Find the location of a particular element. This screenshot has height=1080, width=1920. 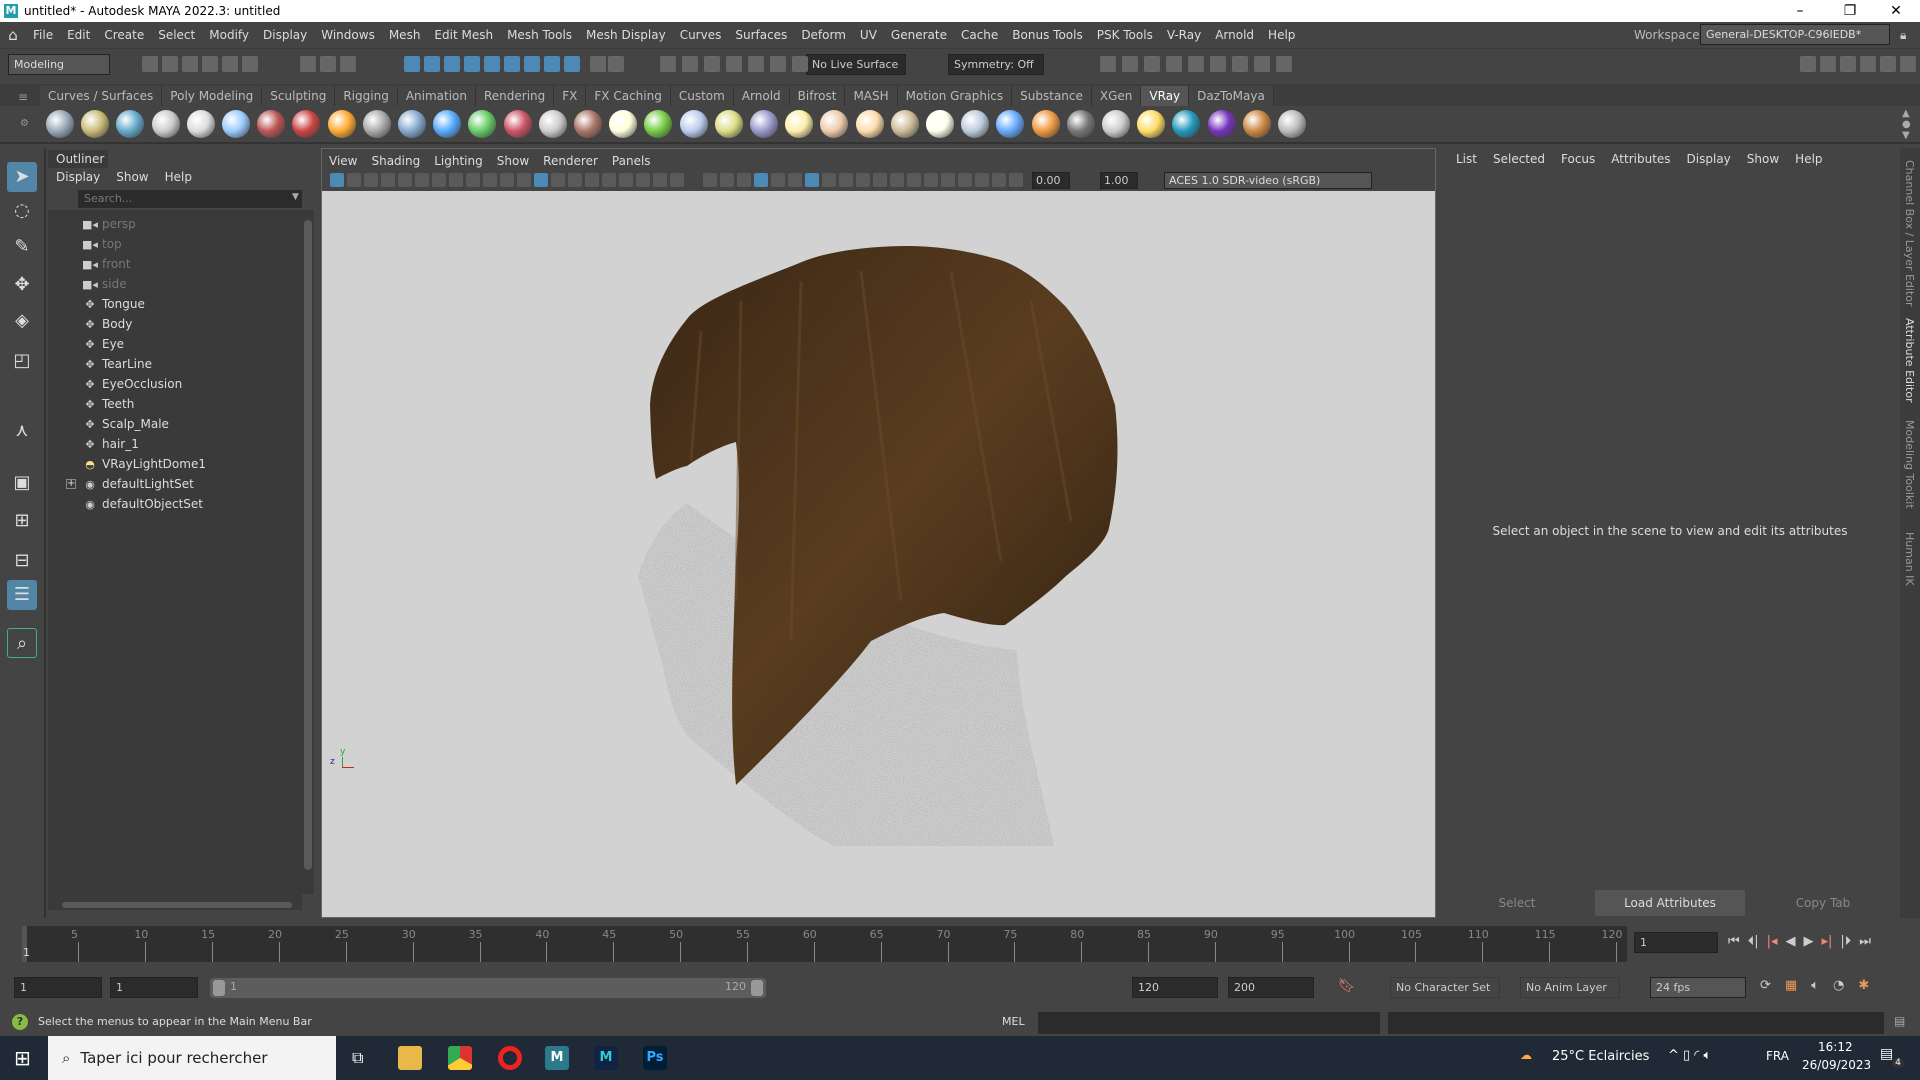

search-dropdown-icon: ▼ is located at coordinates (295, 197).